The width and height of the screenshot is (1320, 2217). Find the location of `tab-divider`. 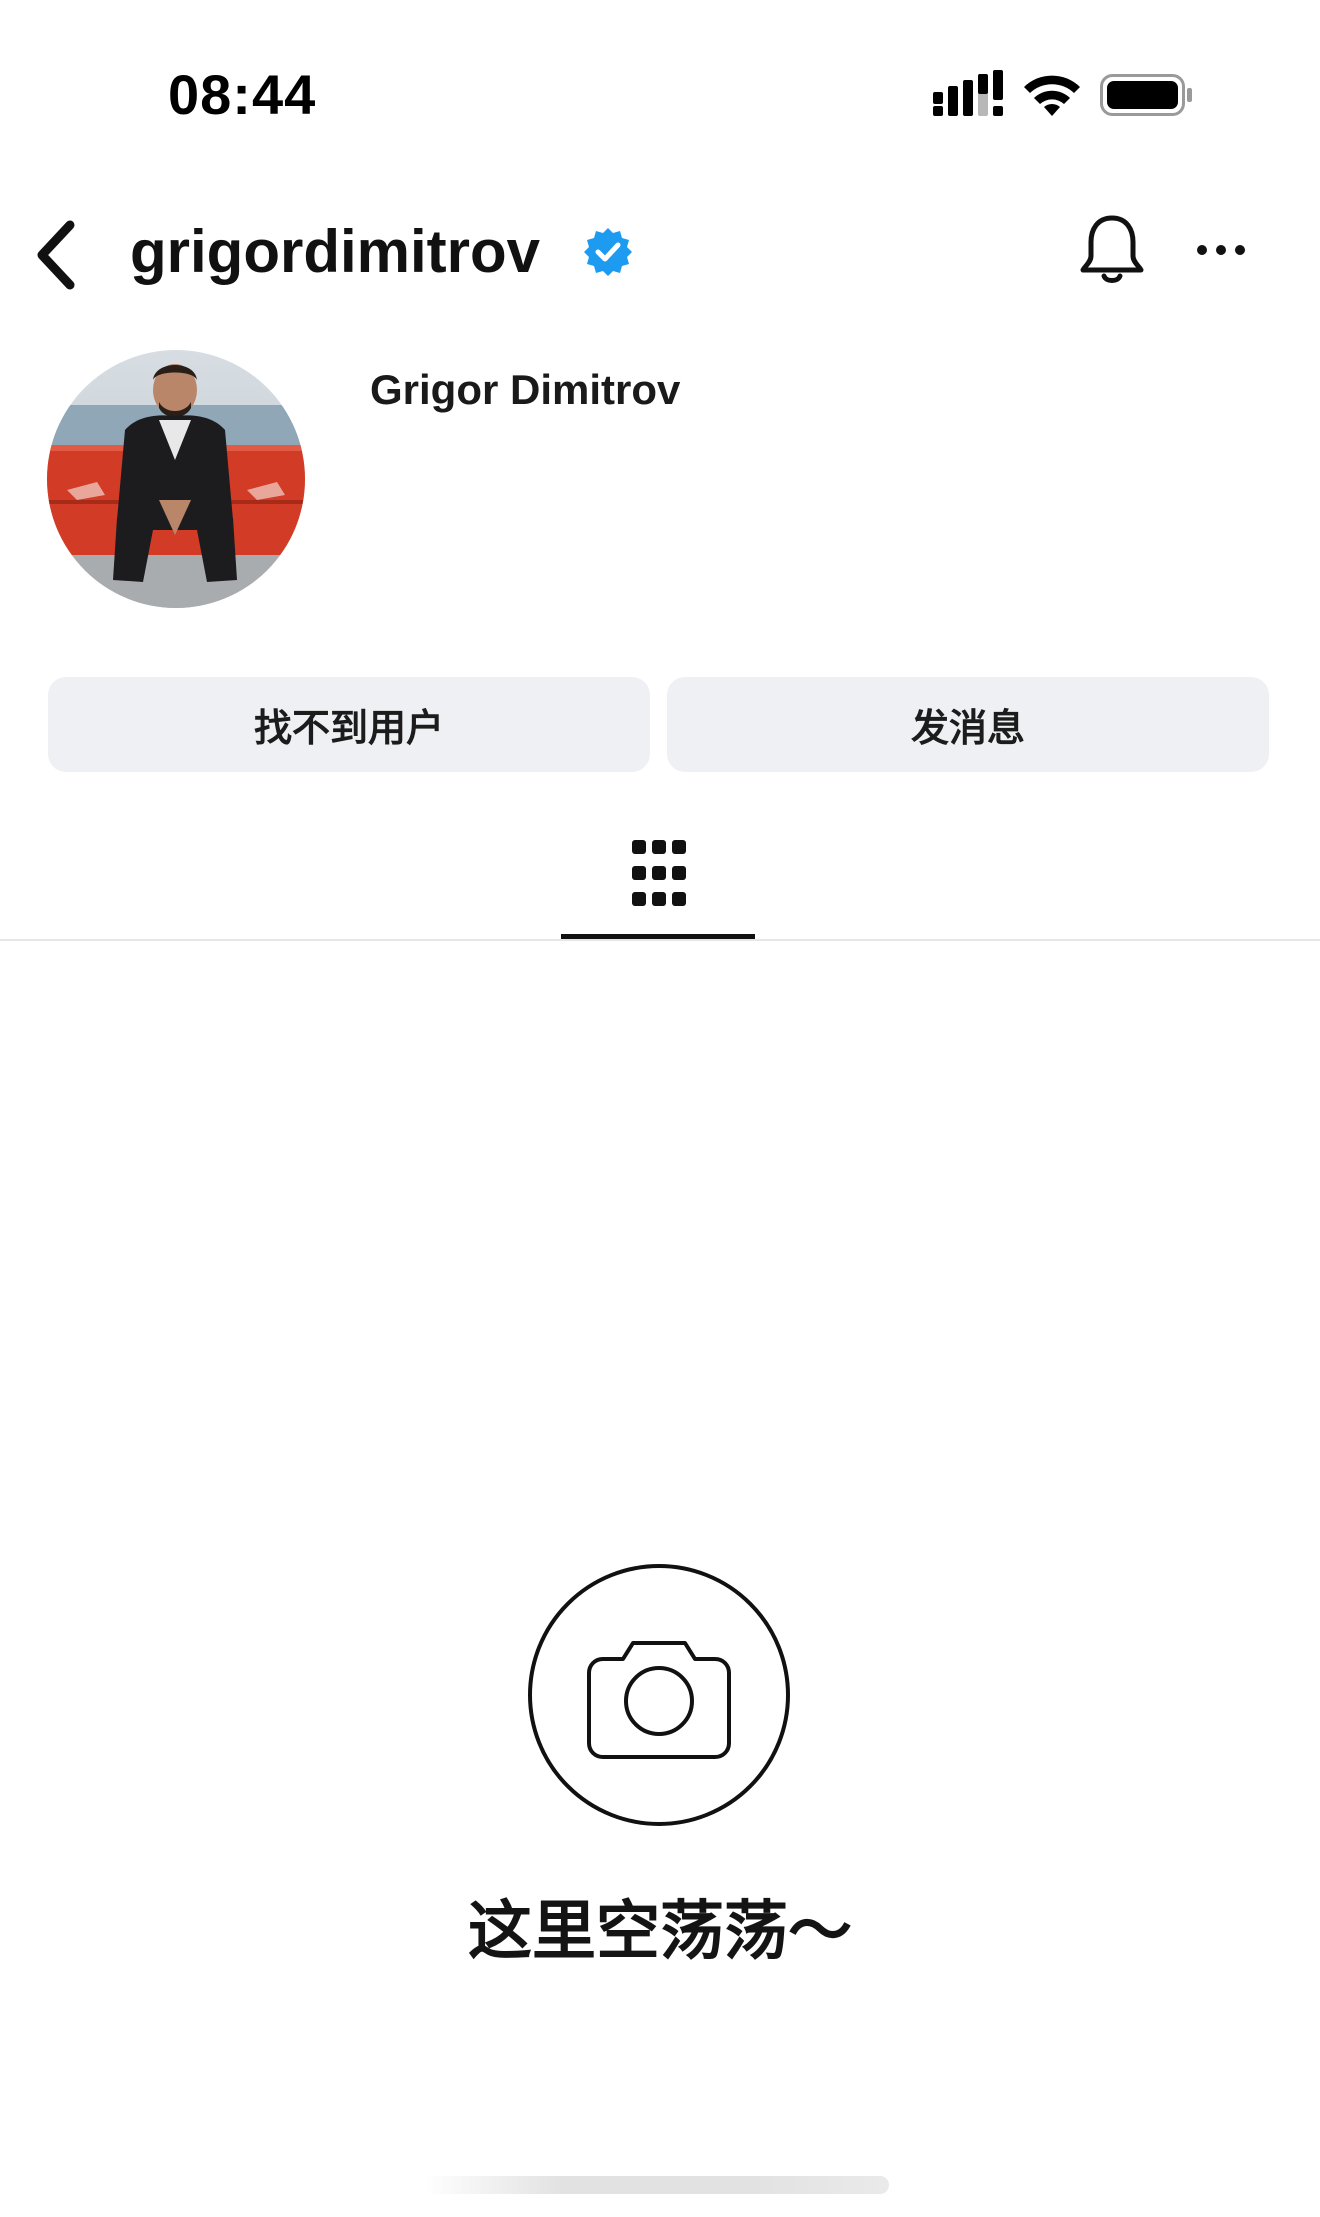

tab-divider is located at coordinates (660, 940).